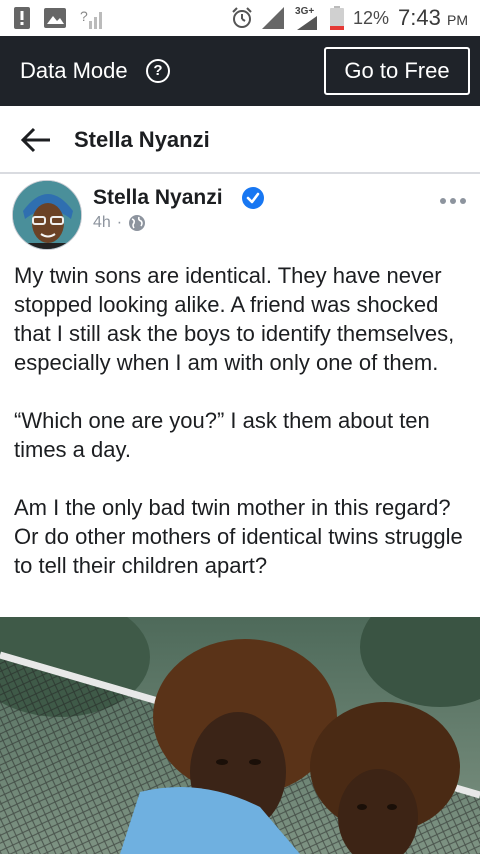 This screenshot has width=480, height=854. I want to click on help-icon: ?, so click(158, 71).